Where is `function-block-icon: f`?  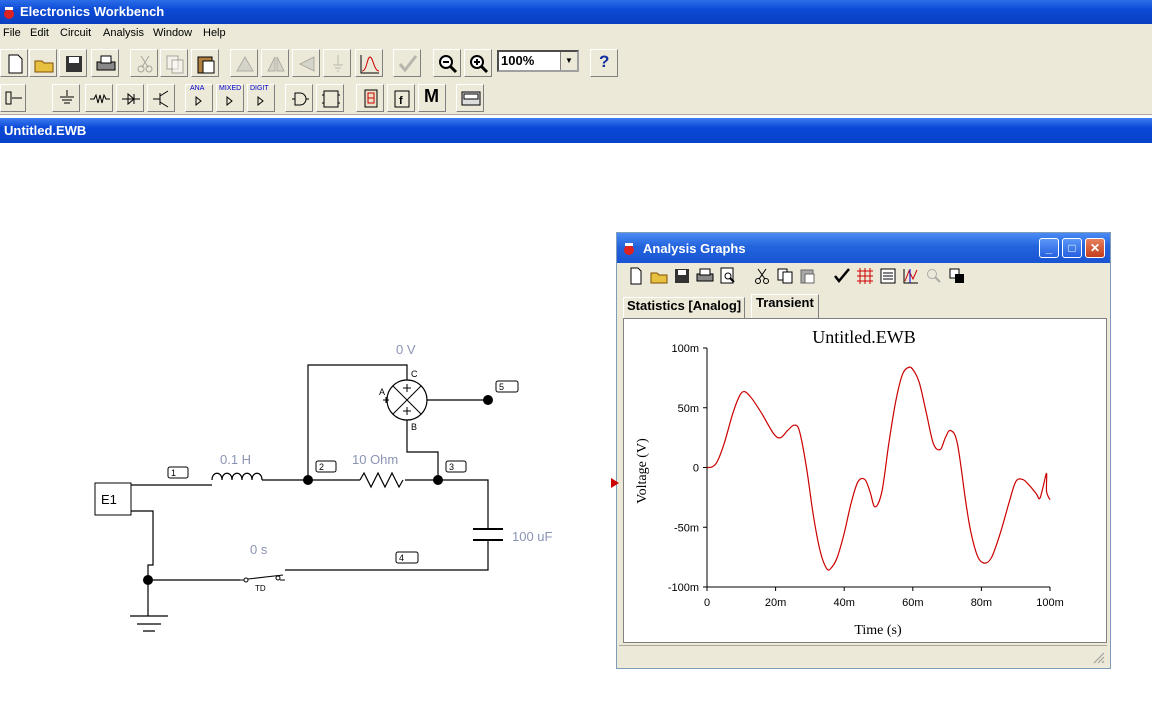
function-block-icon: f is located at coordinates (402, 99).